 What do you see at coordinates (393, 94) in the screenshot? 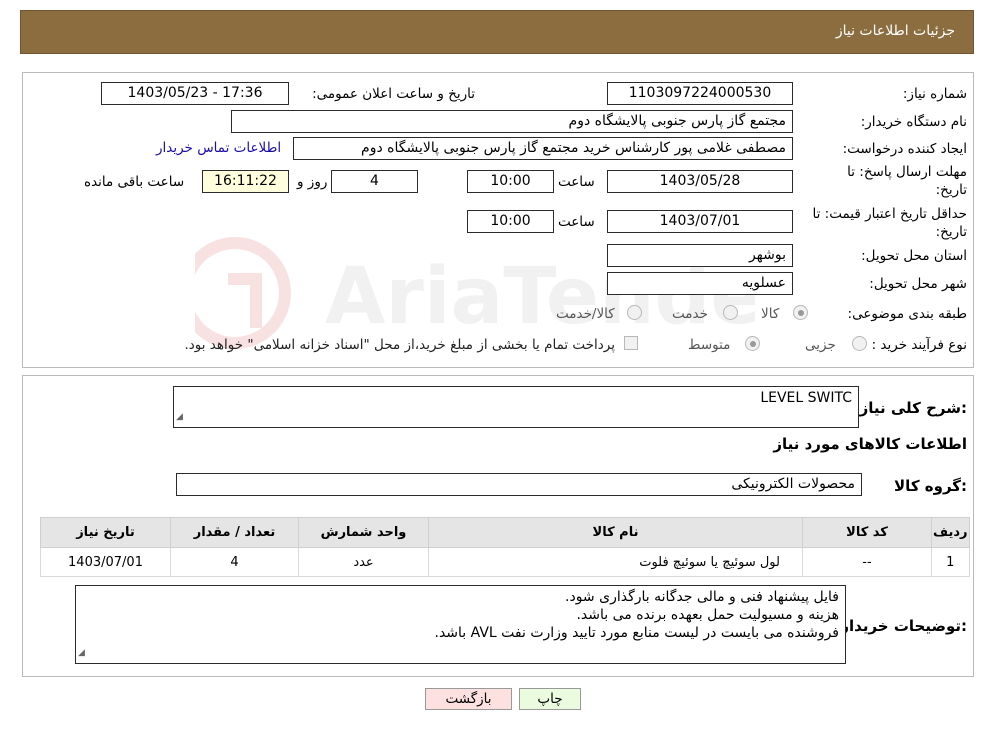
I see `announce-label: تاریخ و ساعت اعلان عمومی:` at bounding box center [393, 94].